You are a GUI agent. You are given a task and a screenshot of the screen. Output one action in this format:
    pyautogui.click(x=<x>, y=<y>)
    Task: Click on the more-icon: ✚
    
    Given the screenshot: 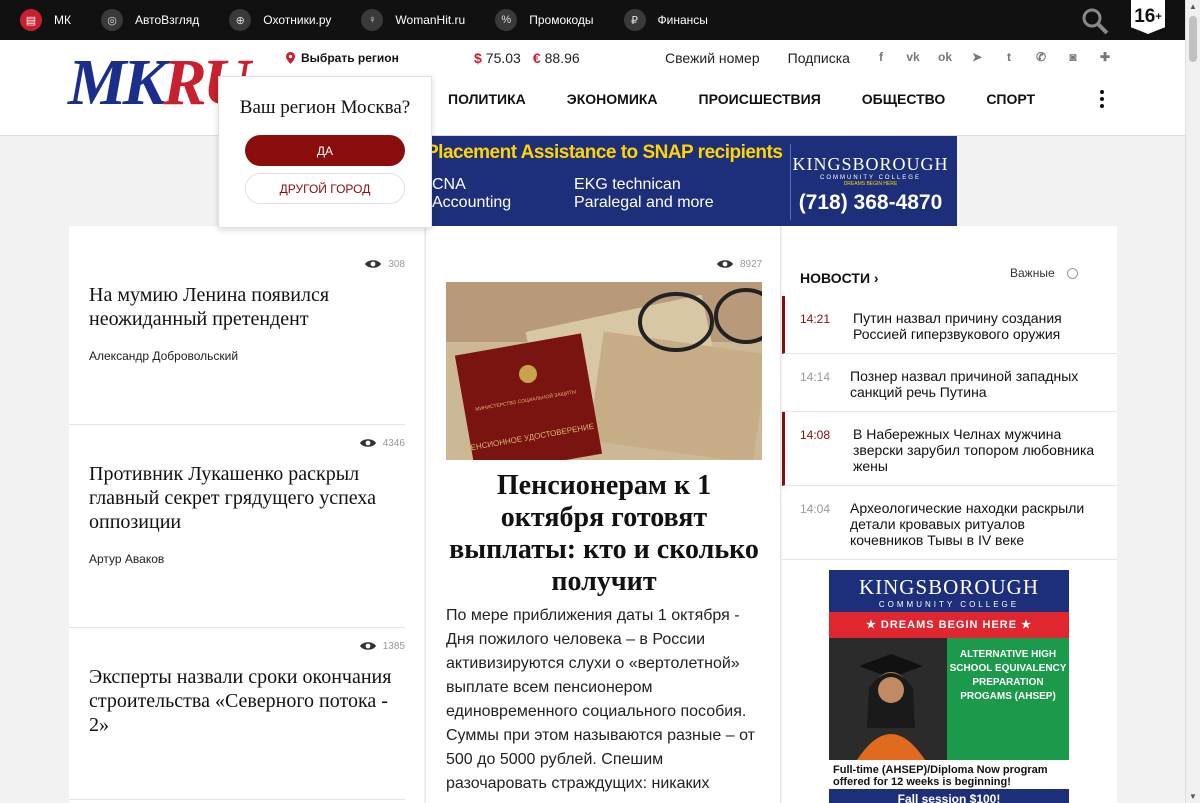 What is the action you would take?
    pyautogui.click(x=1105, y=57)
    